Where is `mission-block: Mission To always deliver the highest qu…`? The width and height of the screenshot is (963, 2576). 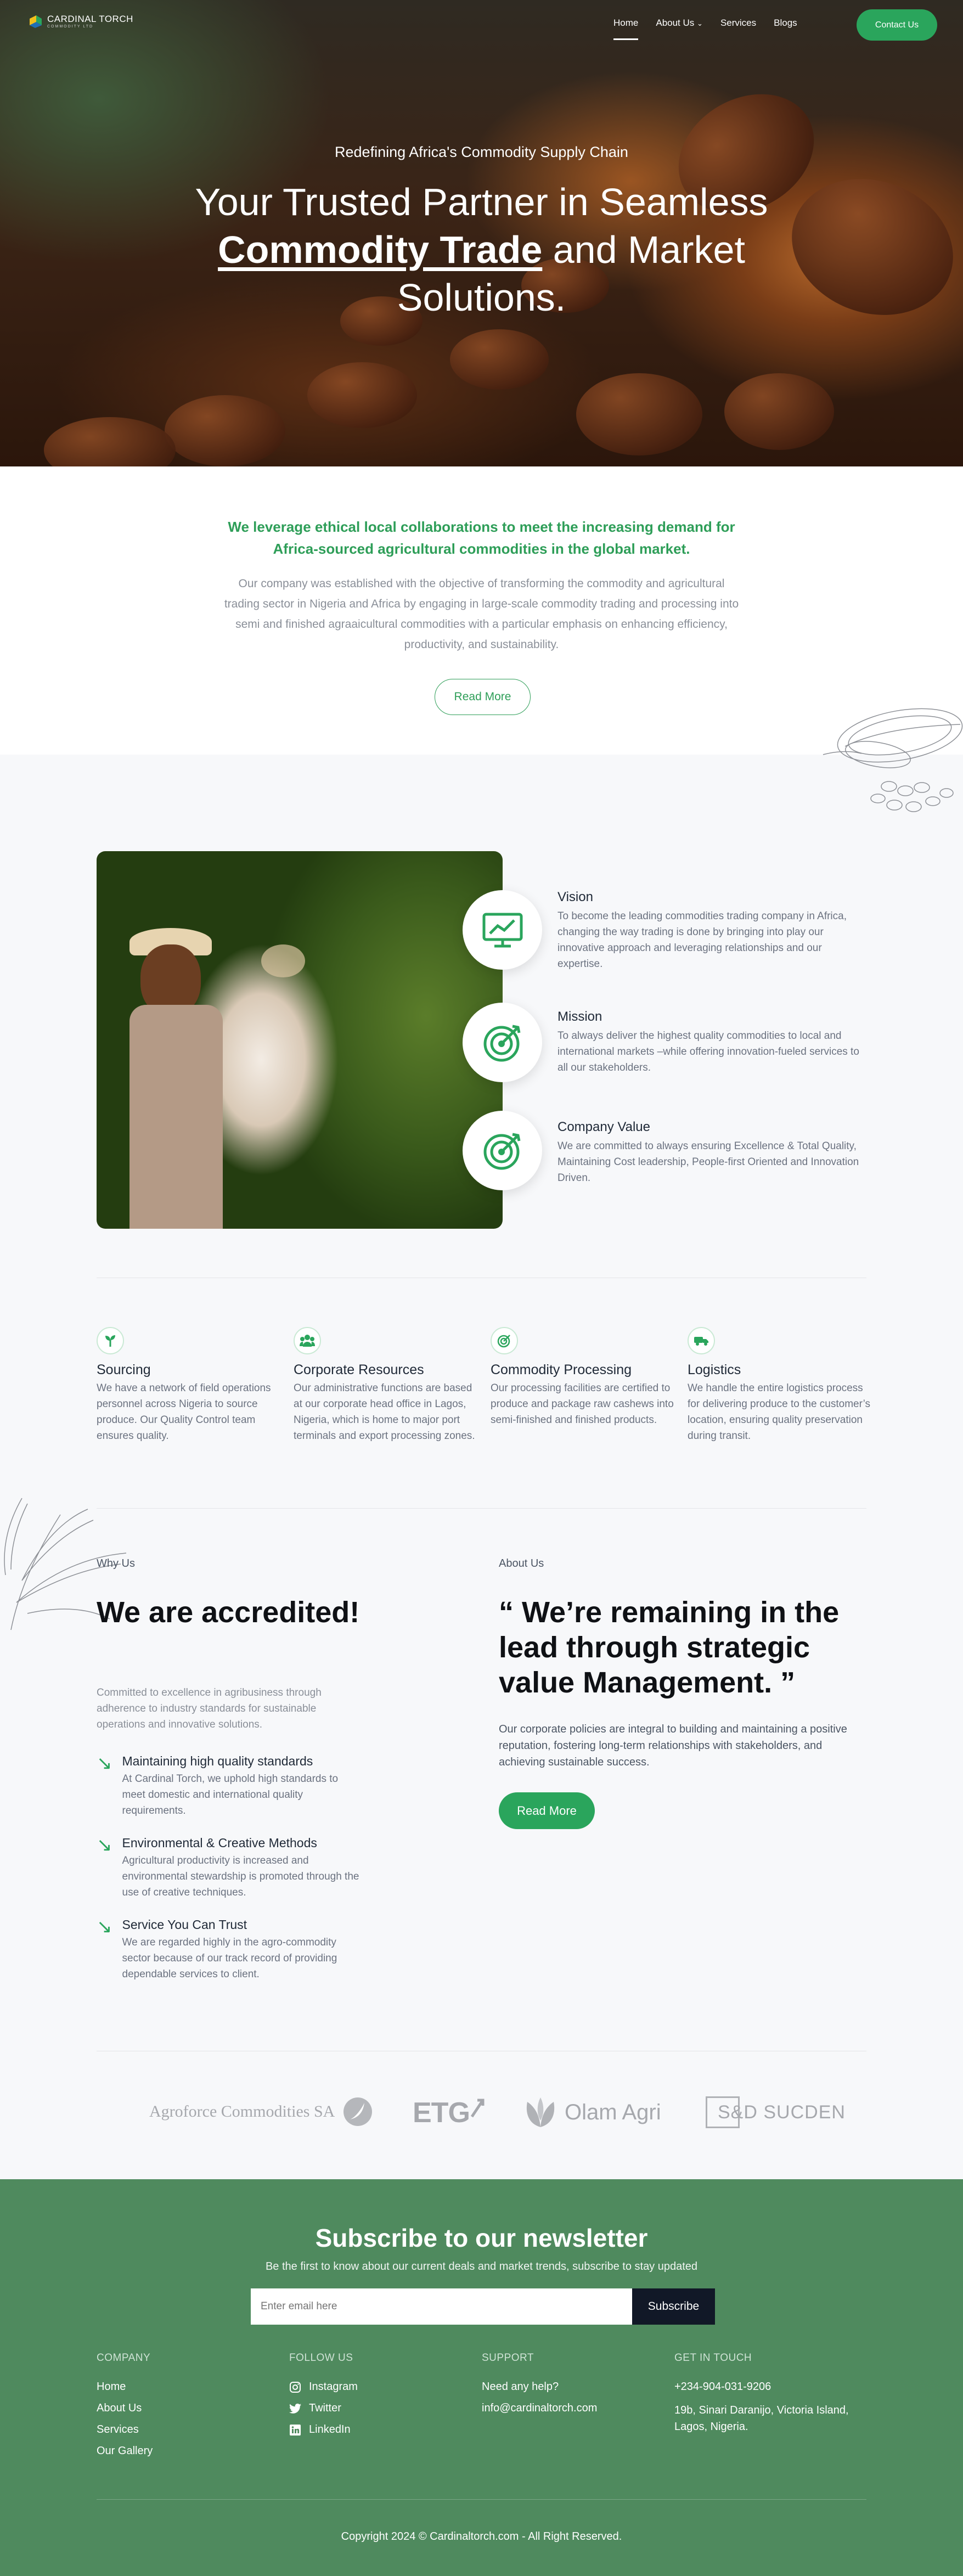 mission-block: Mission To always deliver the highest qu… is located at coordinates (710, 1042).